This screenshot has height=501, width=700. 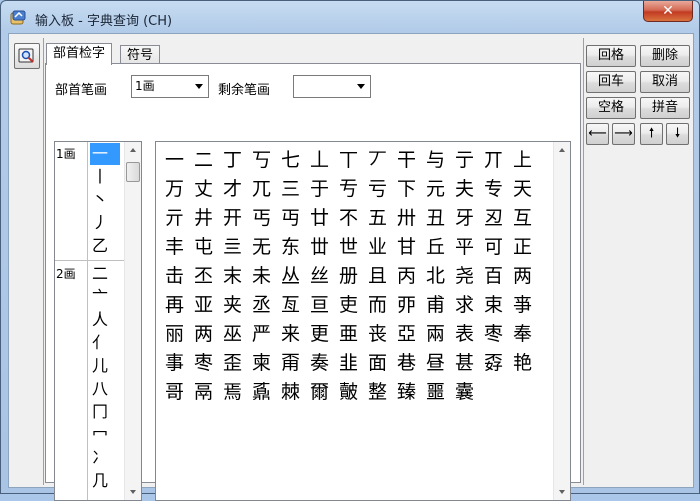 What do you see at coordinates (493, 247) in the screenshot?
I see `character-cell: 可` at bounding box center [493, 247].